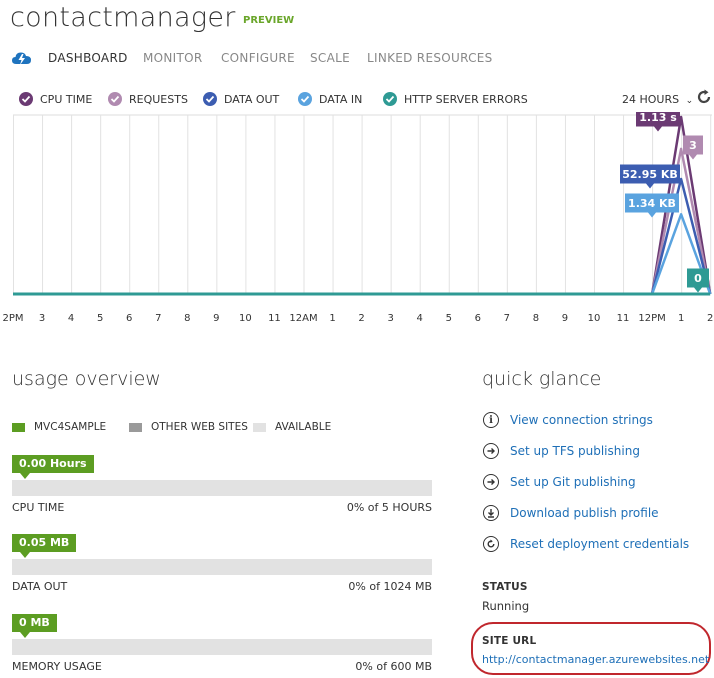 The width and height of the screenshot is (714, 678). Describe the element at coordinates (693, 145) in the screenshot. I see `value-label-text: 3` at that location.